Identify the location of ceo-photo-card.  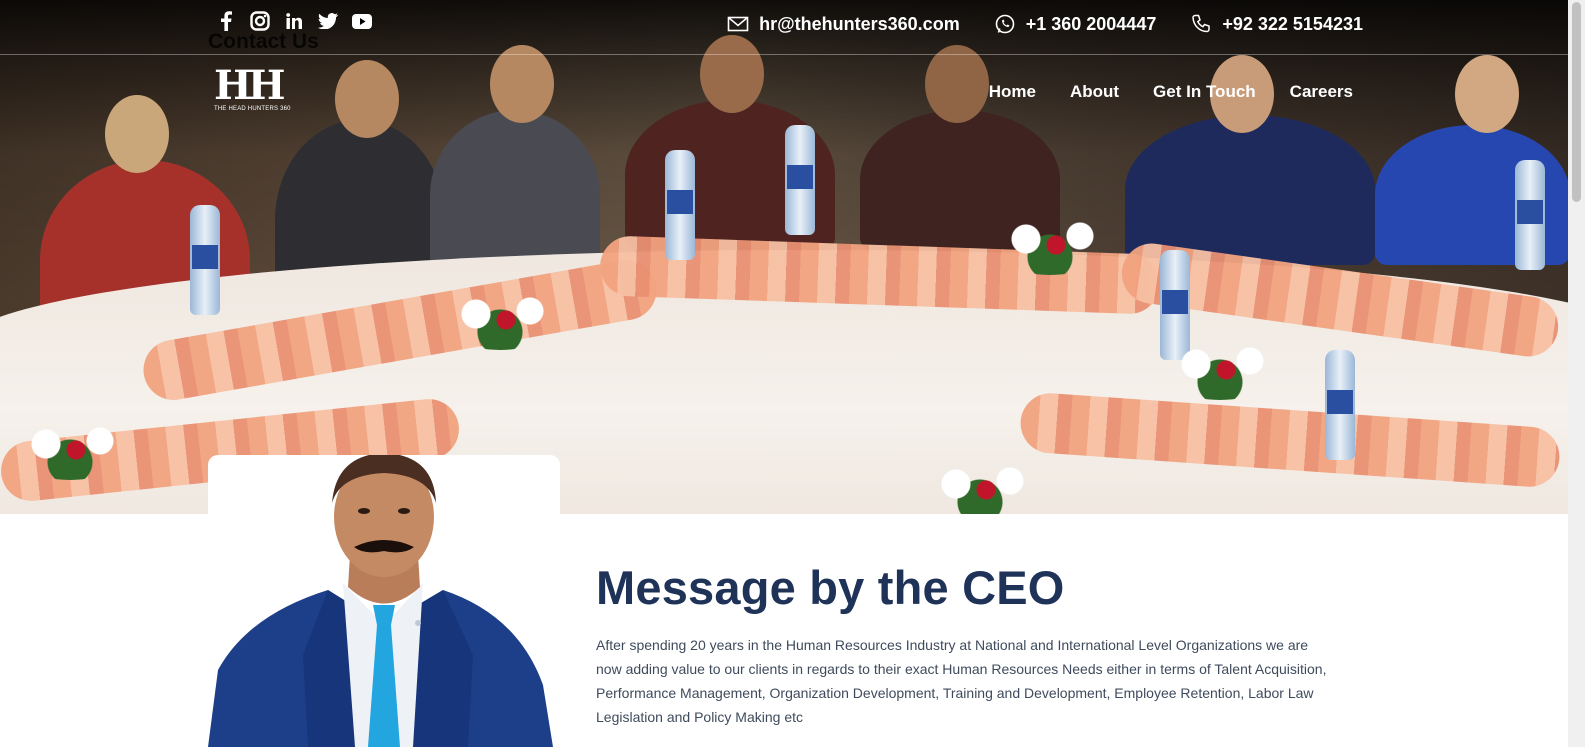
(384, 601).